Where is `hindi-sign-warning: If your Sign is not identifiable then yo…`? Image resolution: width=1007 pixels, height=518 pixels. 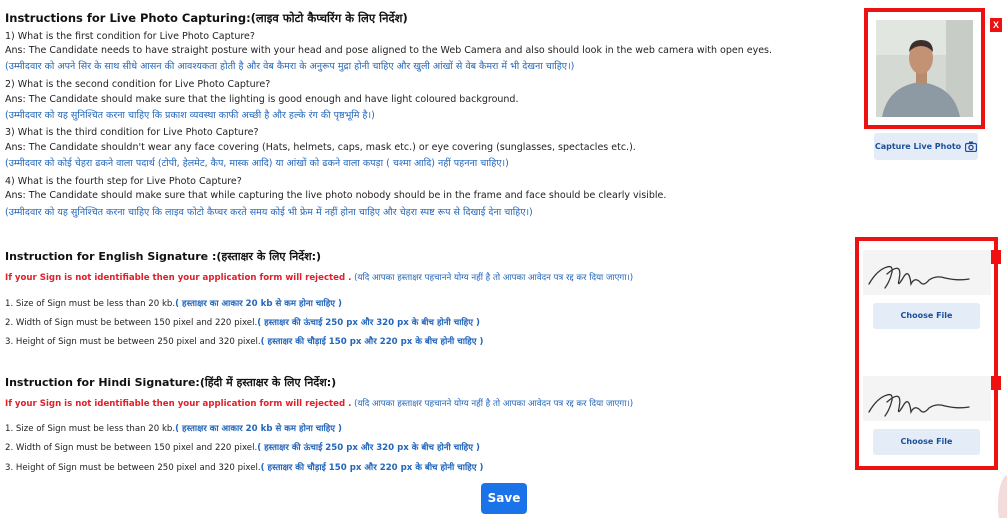 hindi-sign-warning: If your Sign is not identifiable then yo… is located at coordinates (319, 403).